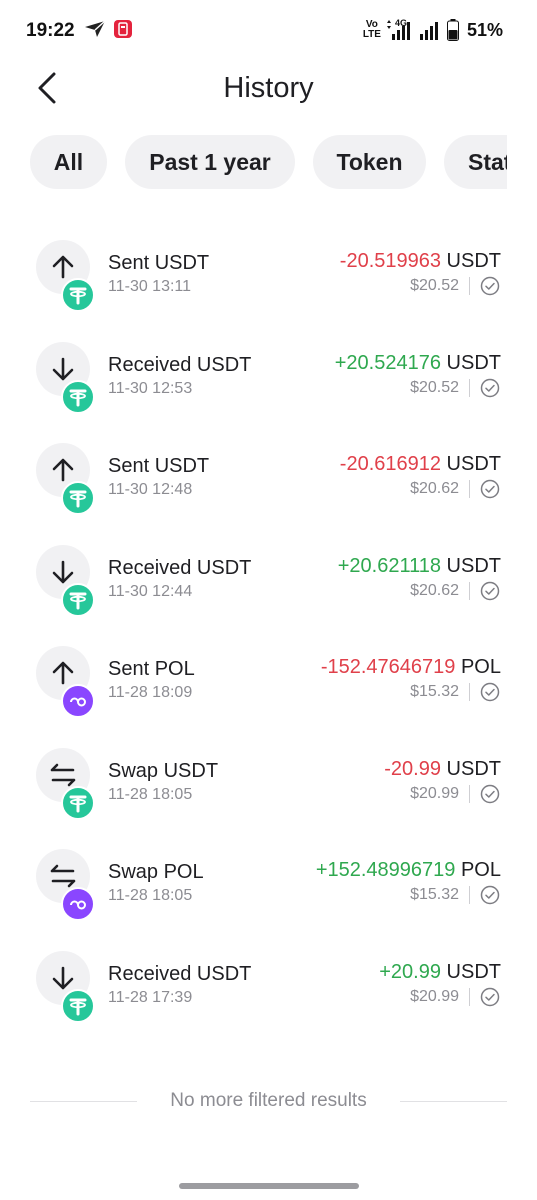 This screenshot has height=1200, width=537. I want to click on volte-indicator: Vo LTE, so click(371, 29).